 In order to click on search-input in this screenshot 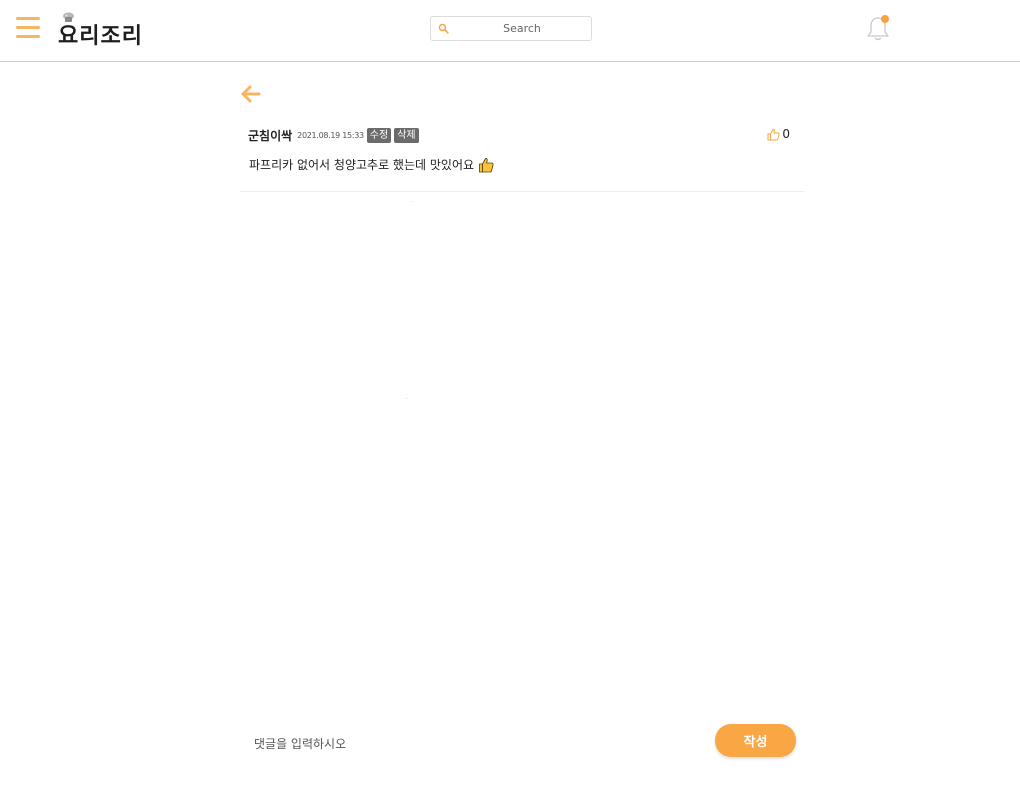, I will do `click(522, 28)`.